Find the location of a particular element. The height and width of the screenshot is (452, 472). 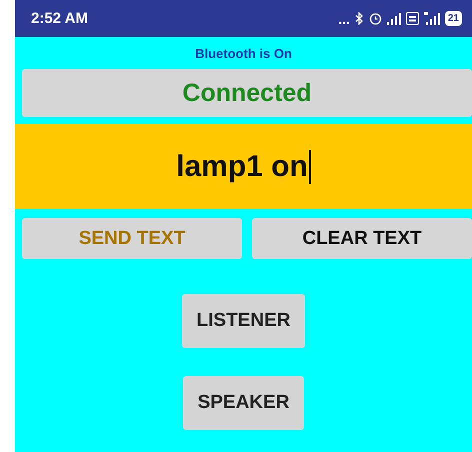

battery-icon: 21 is located at coordinates (453, 18).